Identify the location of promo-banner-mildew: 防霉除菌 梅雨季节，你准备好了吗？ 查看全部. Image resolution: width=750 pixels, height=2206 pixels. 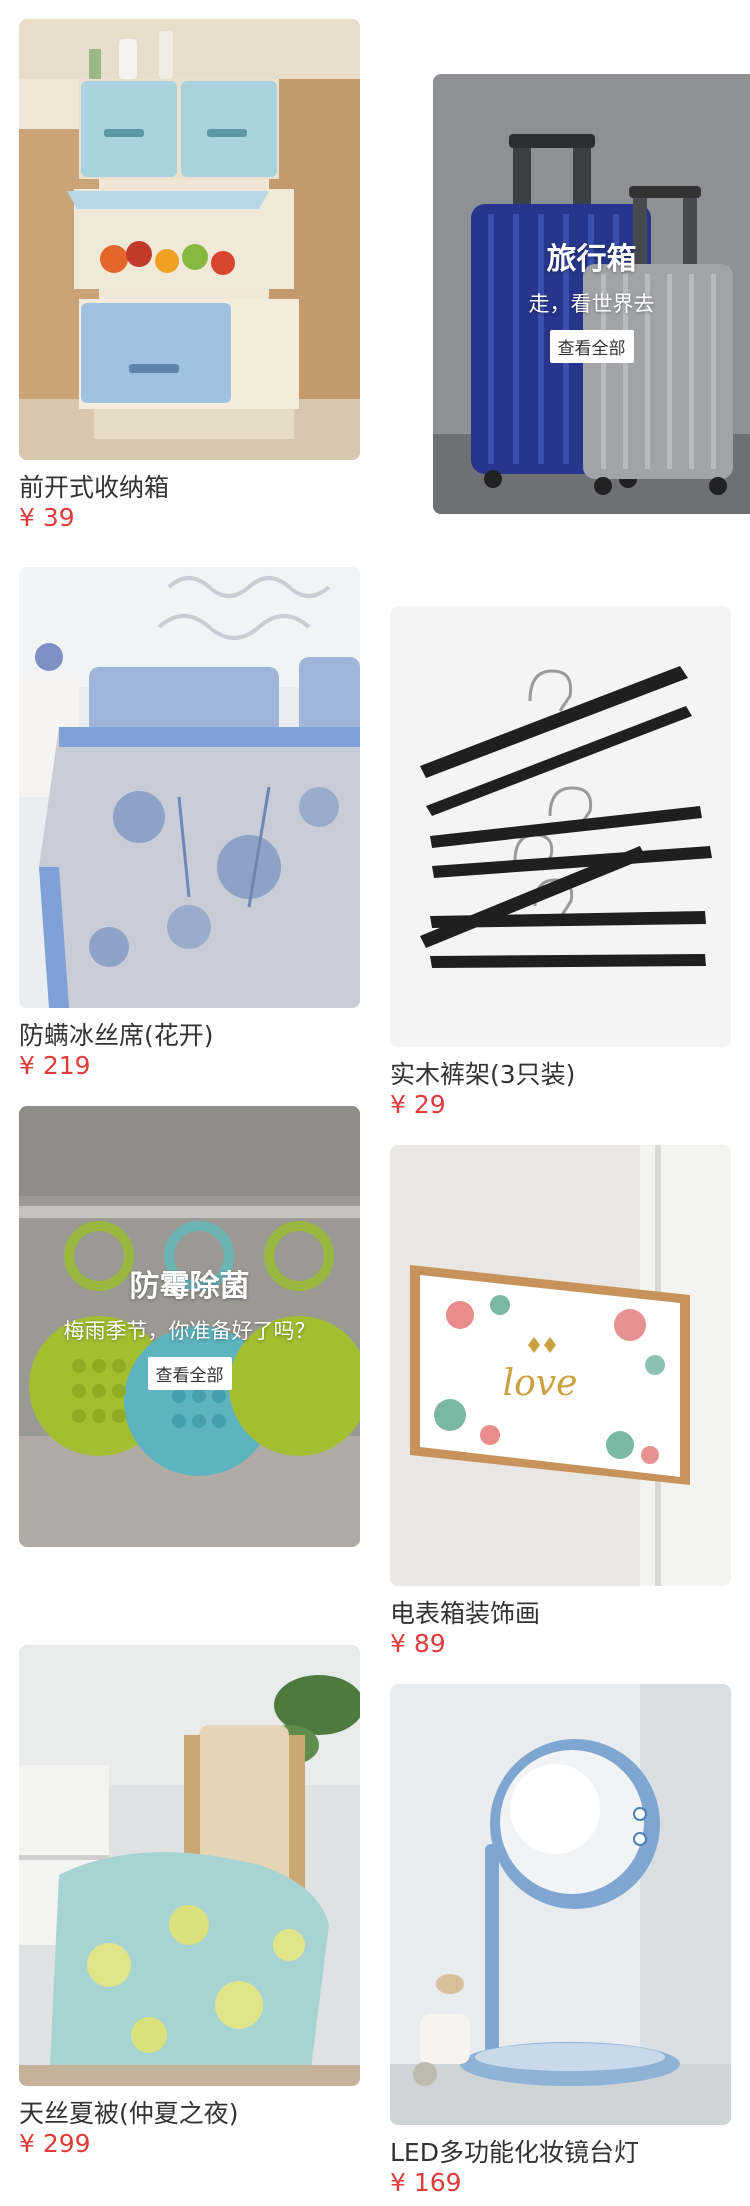
(189, 1326).